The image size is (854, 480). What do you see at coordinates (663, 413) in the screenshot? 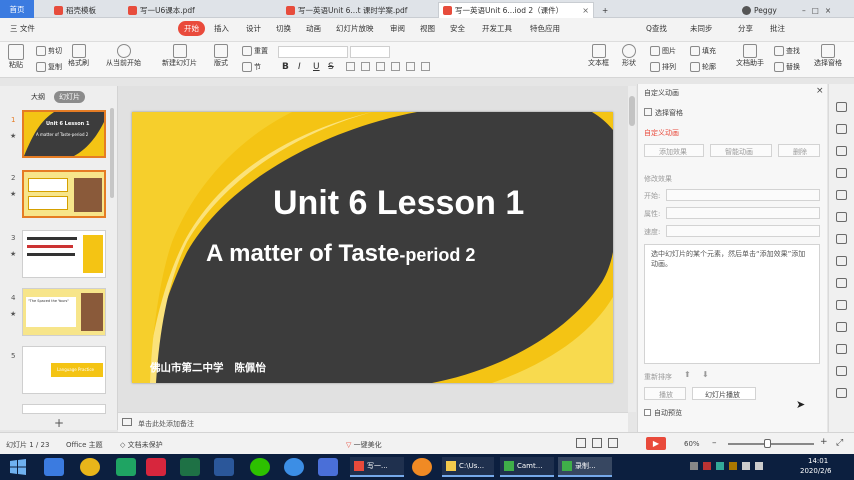
I see `autopreview-checkbox: 自动预览` at bounding box center [663, 413].